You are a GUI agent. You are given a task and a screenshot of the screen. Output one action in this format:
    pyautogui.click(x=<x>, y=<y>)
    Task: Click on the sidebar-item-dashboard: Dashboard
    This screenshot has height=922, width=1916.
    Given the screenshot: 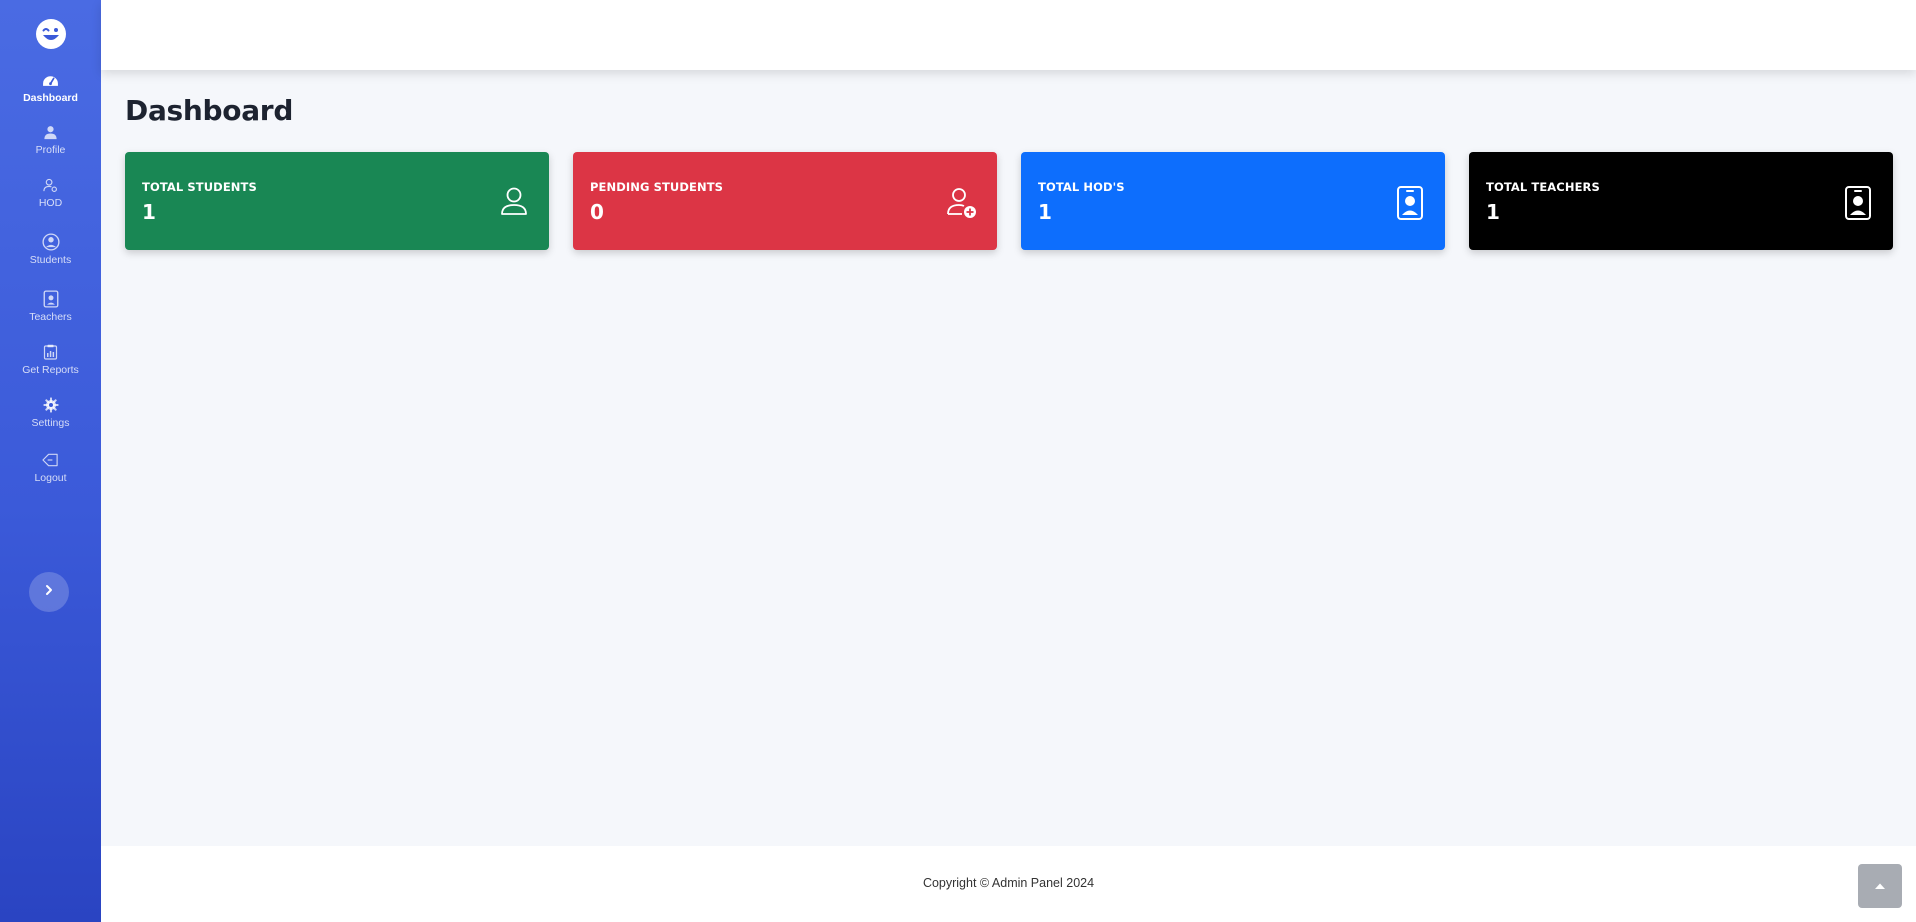 What is the action you would take?
    pyautogui.click(x=50, y=87)
    